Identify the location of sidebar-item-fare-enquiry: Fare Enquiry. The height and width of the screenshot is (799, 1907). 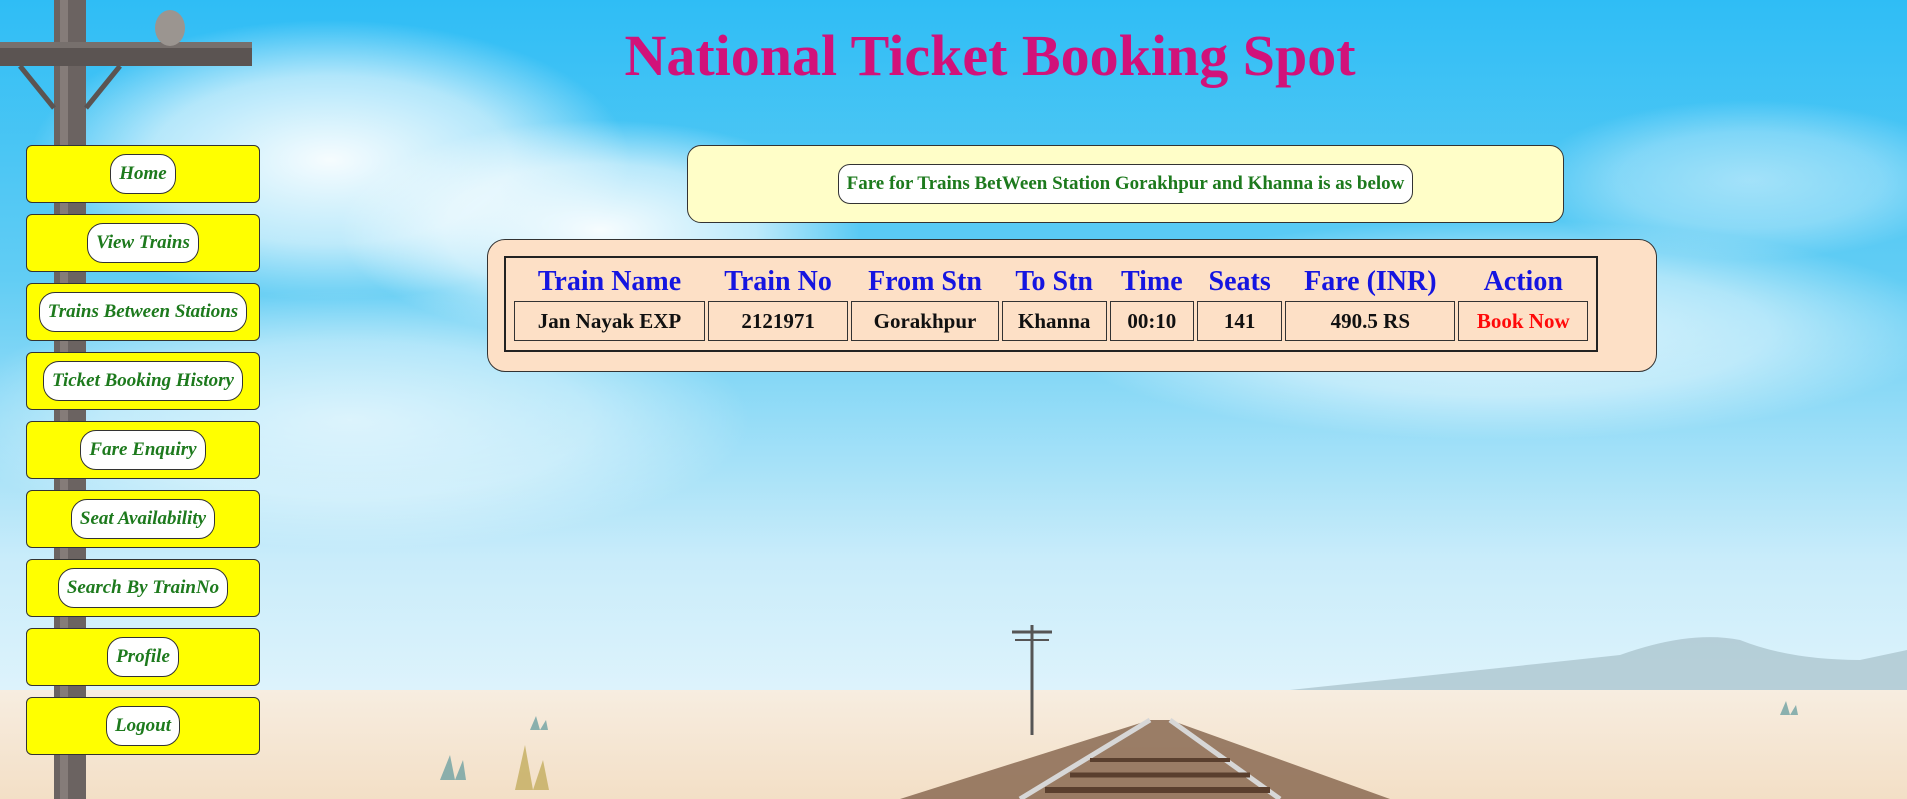
(143, 450).